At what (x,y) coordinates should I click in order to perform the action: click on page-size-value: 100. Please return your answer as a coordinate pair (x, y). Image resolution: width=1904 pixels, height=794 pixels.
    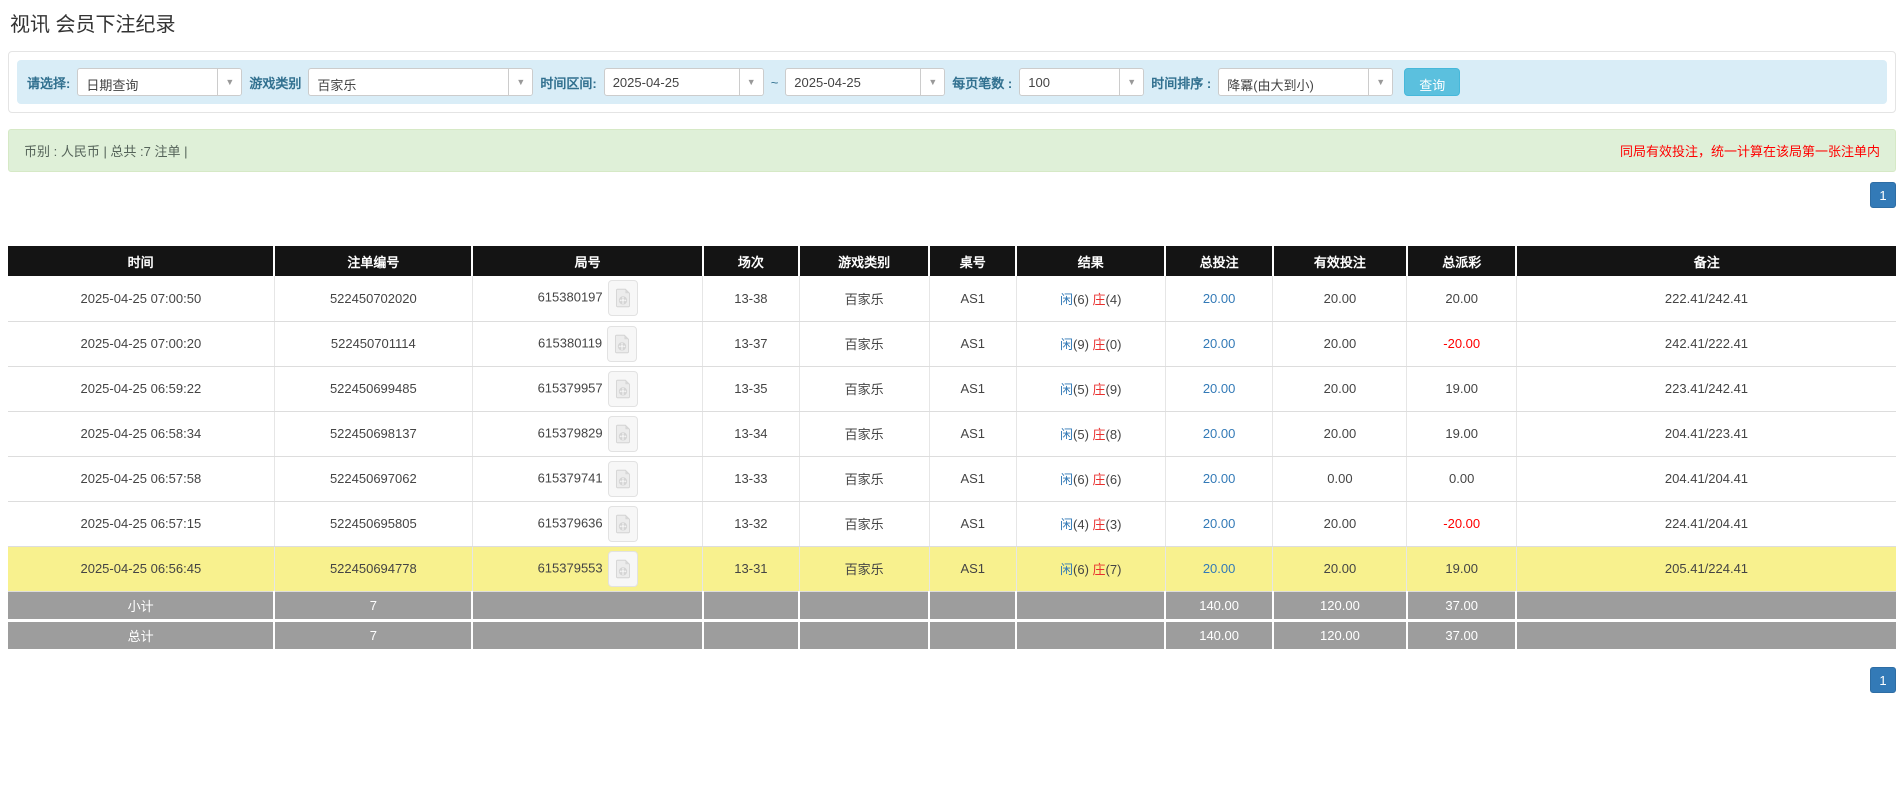
    Looking at the image, I should click on (1039, 82).